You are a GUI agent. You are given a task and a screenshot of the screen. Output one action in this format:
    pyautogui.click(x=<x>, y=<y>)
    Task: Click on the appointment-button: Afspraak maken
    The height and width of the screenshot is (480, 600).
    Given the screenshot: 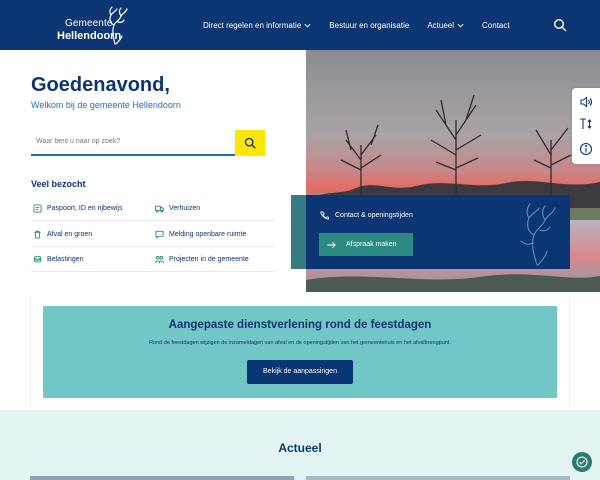 What is the action you would take?
    pyautogui.click(x=366, y=244)
    